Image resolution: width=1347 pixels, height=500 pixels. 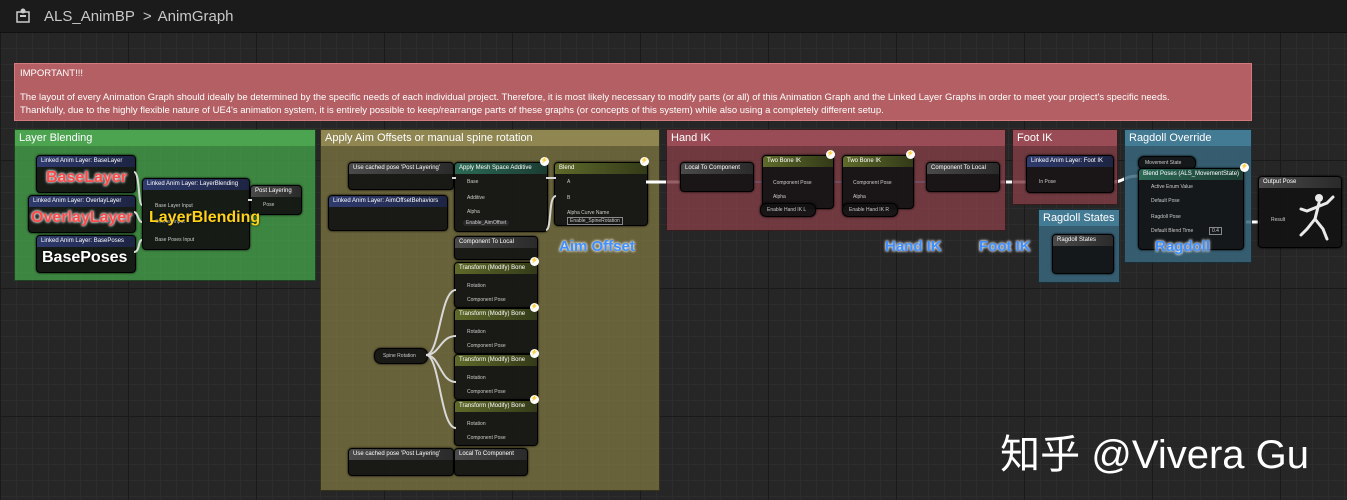 What do you see at coordinates (1165, 201) in the screenshot?
I see `pin-default-pose: Default Pose` at bounding box center [1165, 201].